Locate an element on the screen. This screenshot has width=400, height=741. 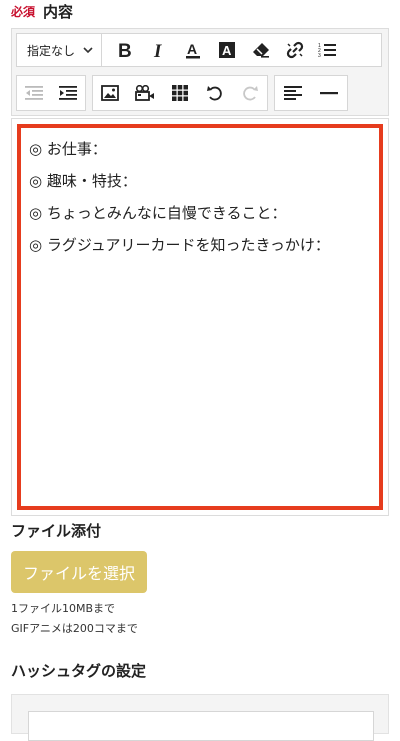
editor-line: ◎ お仕事： is located at coordinates (68, 149).